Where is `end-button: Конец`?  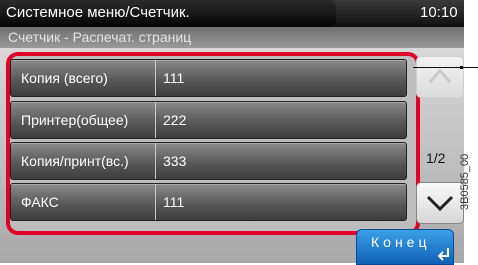
end-button: Конец is located at coordinates (405, 247).